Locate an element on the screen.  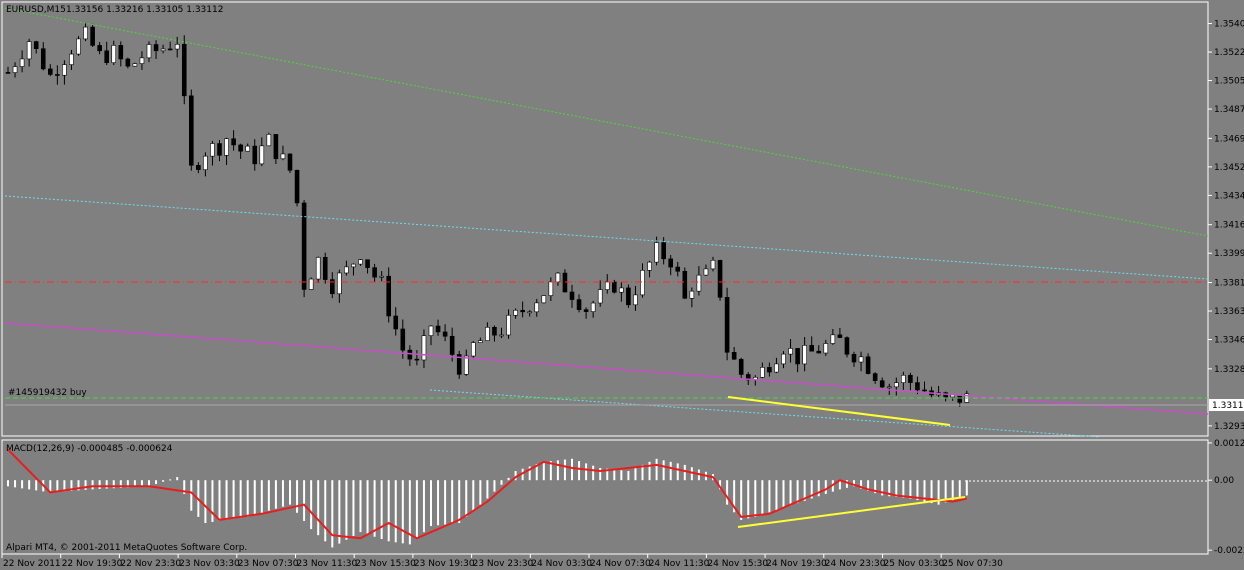
time-tick-label: 24 Nov 03:30 is located at coordinates (561, 564).